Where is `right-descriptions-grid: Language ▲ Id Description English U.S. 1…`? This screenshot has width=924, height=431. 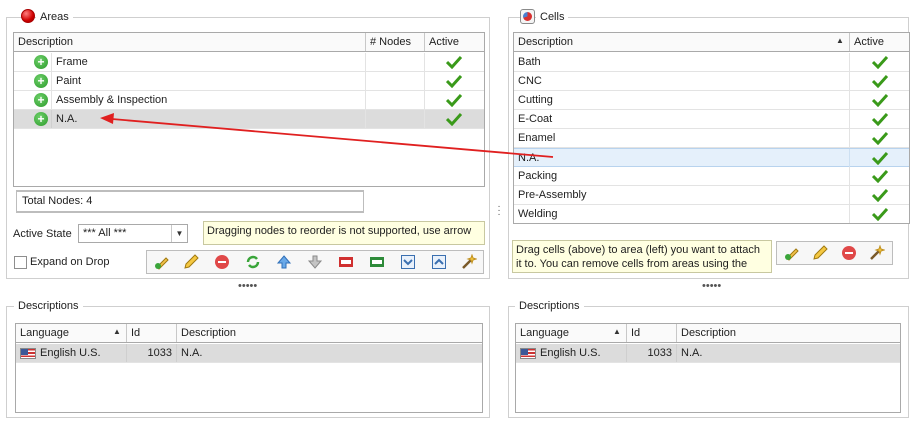 right-descriptions-grid: Language ▲ Id Description English U.S. 1… is located at coordinates (708, 368).